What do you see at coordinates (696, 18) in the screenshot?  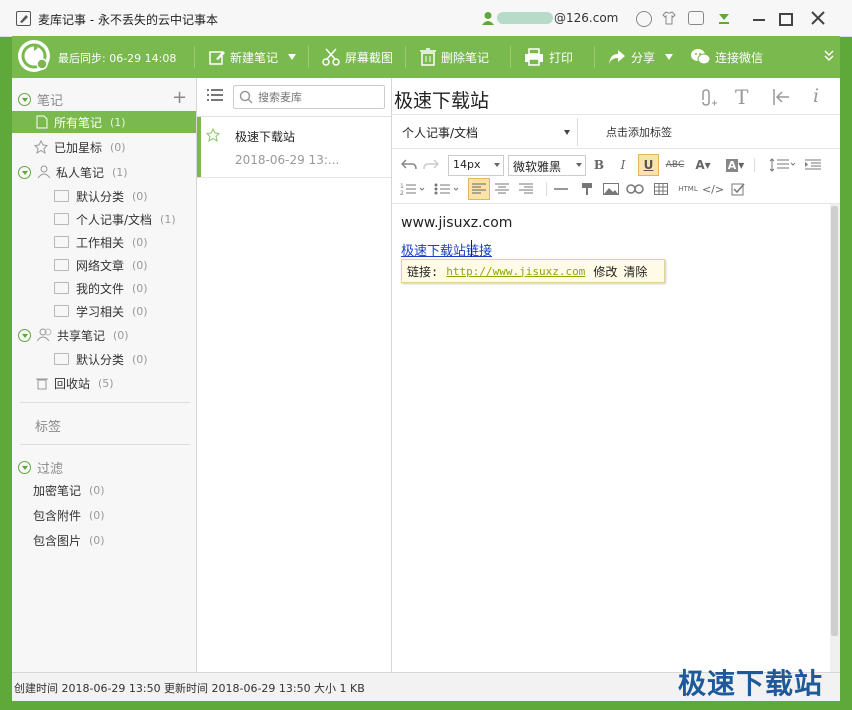 I see `message-icon` at bounding box center [696, 18].